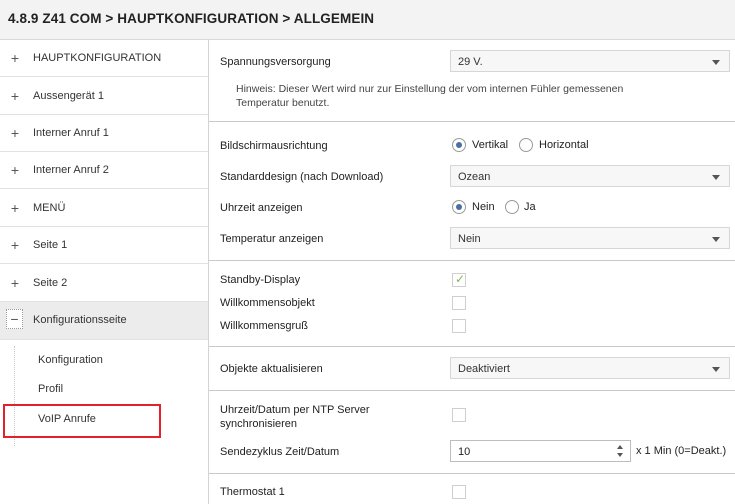 The image size is (735, 504). What do you see at coordinates (537, 146) in the screenshot?
I see `ausrichtung-radio-group: Vertikal Horizontal` at bounding box center [537, 146].